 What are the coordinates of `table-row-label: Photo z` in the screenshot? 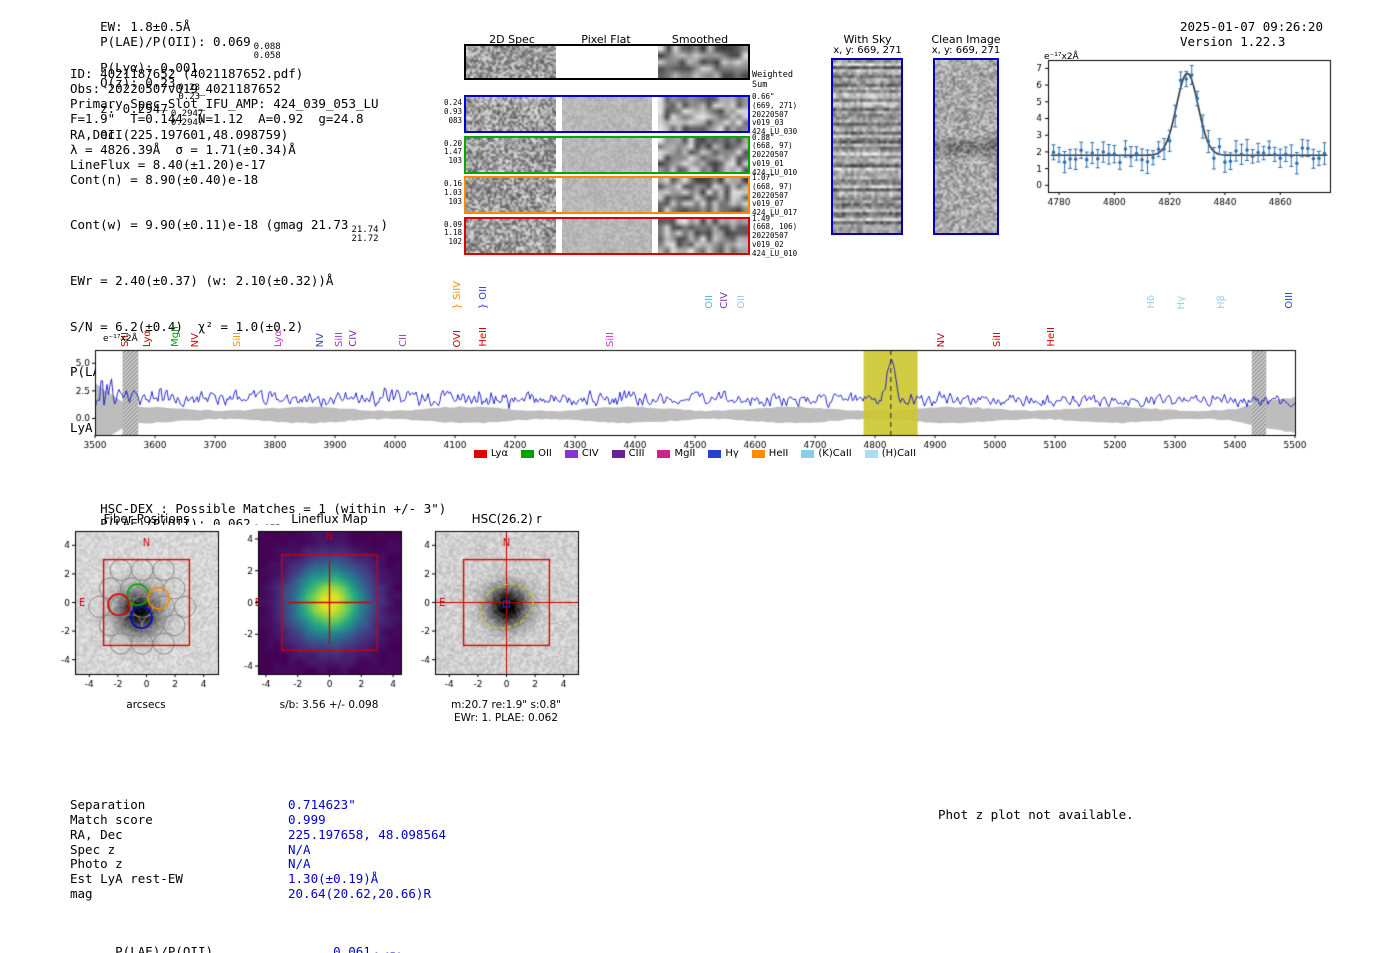 It's located at (96, 864).